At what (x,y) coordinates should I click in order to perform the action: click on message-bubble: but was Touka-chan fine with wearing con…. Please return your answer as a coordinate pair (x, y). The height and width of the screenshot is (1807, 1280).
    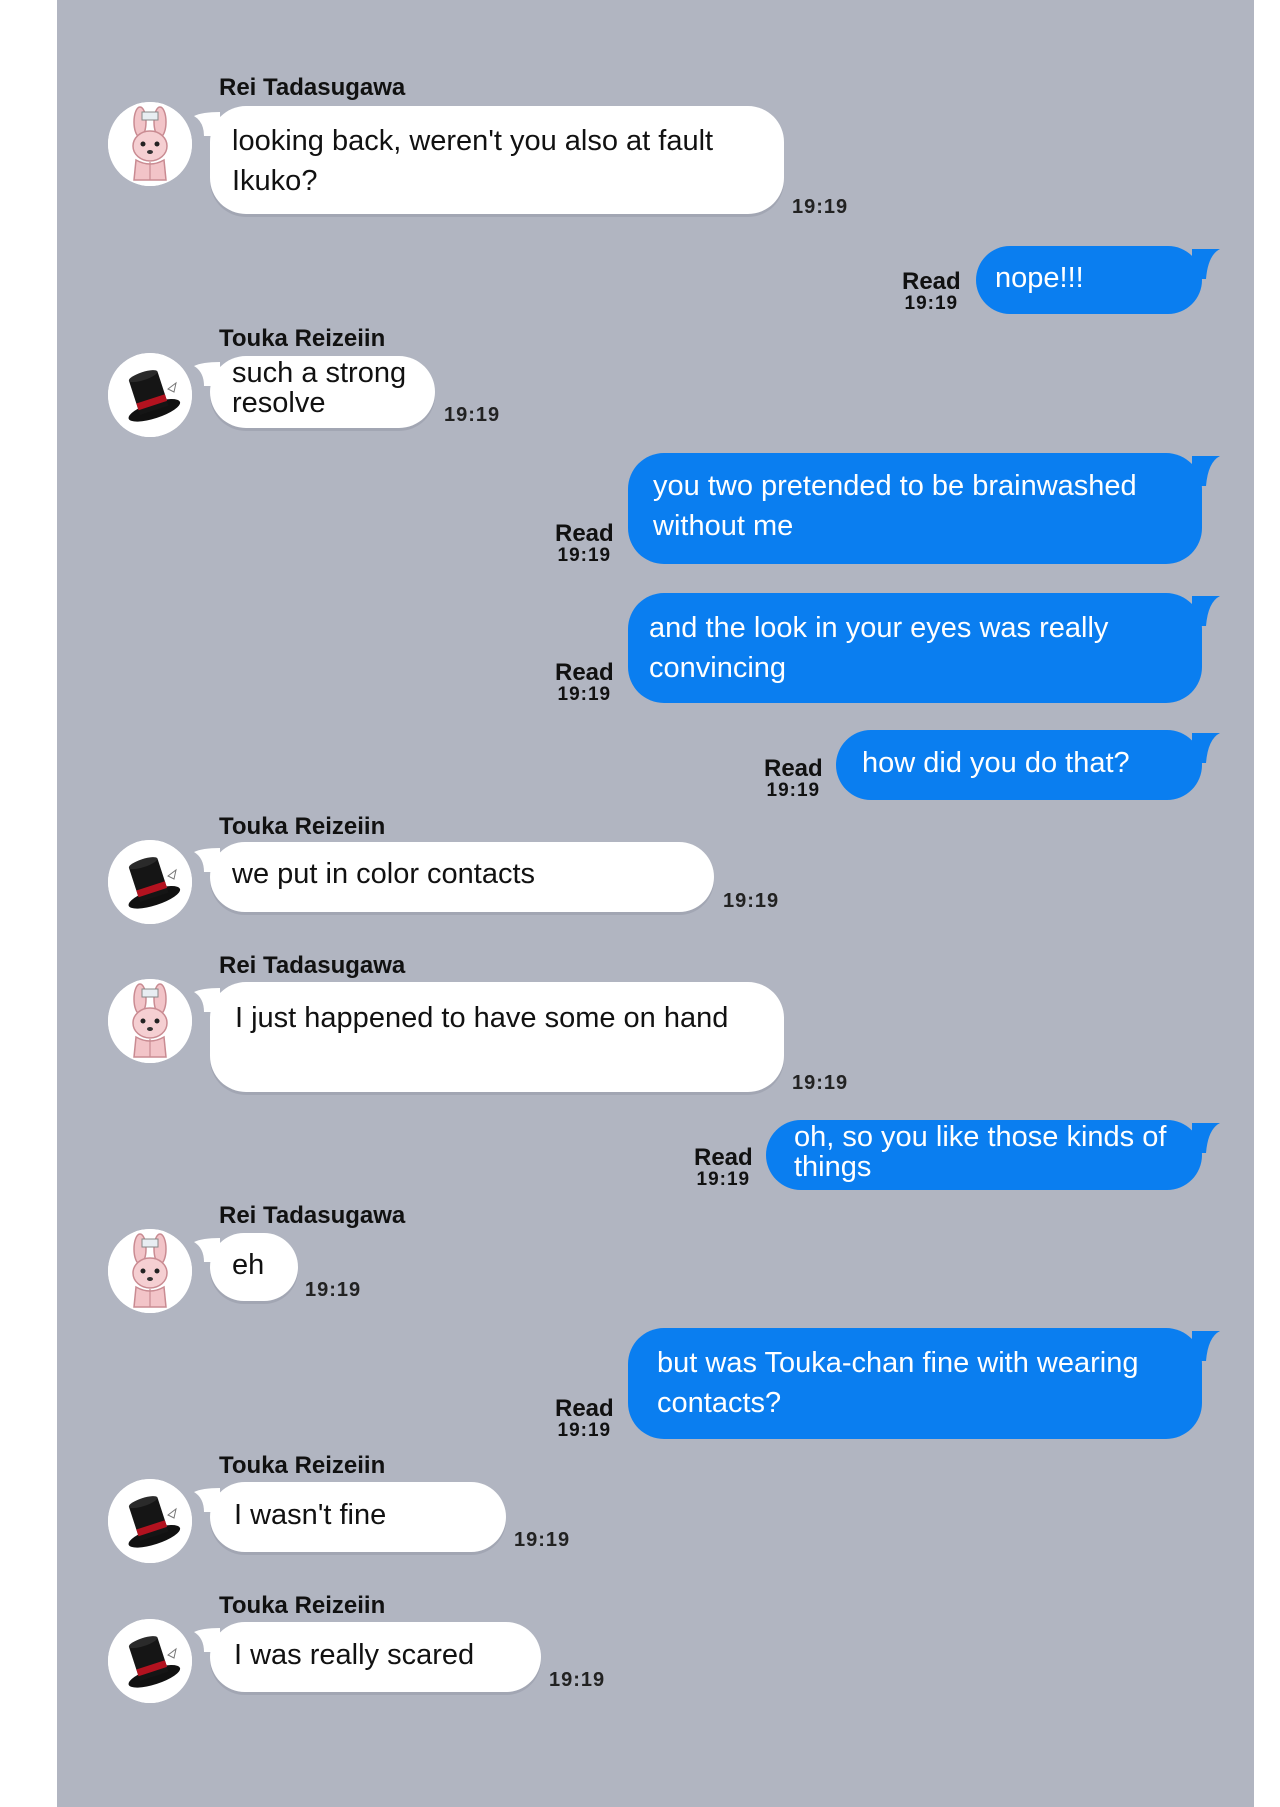
    Looking at the image, I should click on (915, 1383).